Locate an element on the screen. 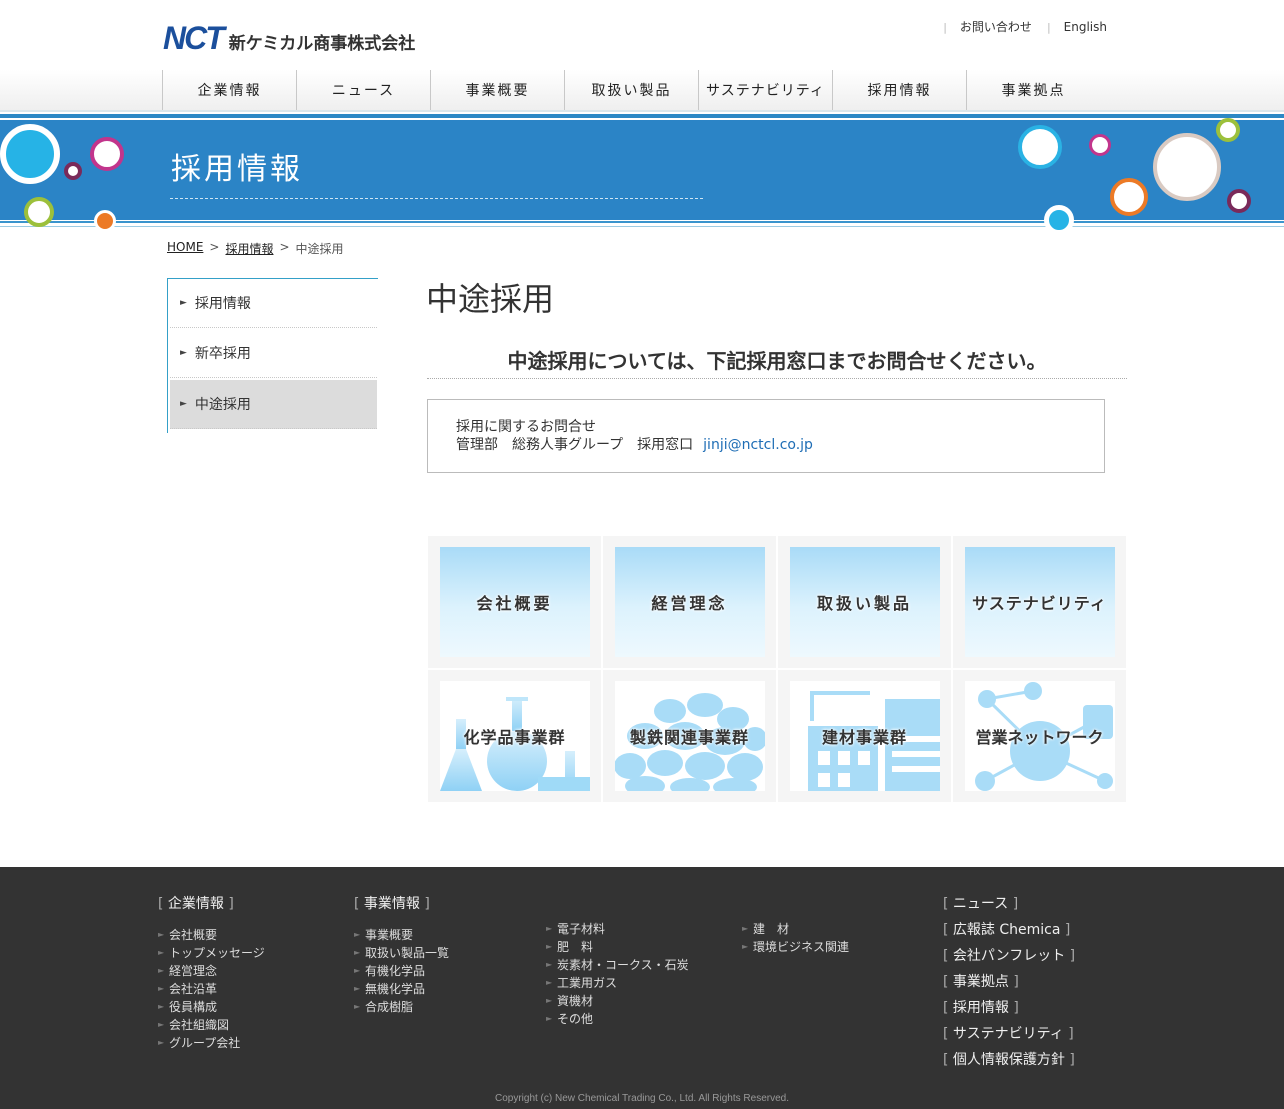 This screenshot has width=1284, height=1109. footer-col-products-3: ► 建 材 ► 環境ビジネス関連 is located at coordinates (795, 938).